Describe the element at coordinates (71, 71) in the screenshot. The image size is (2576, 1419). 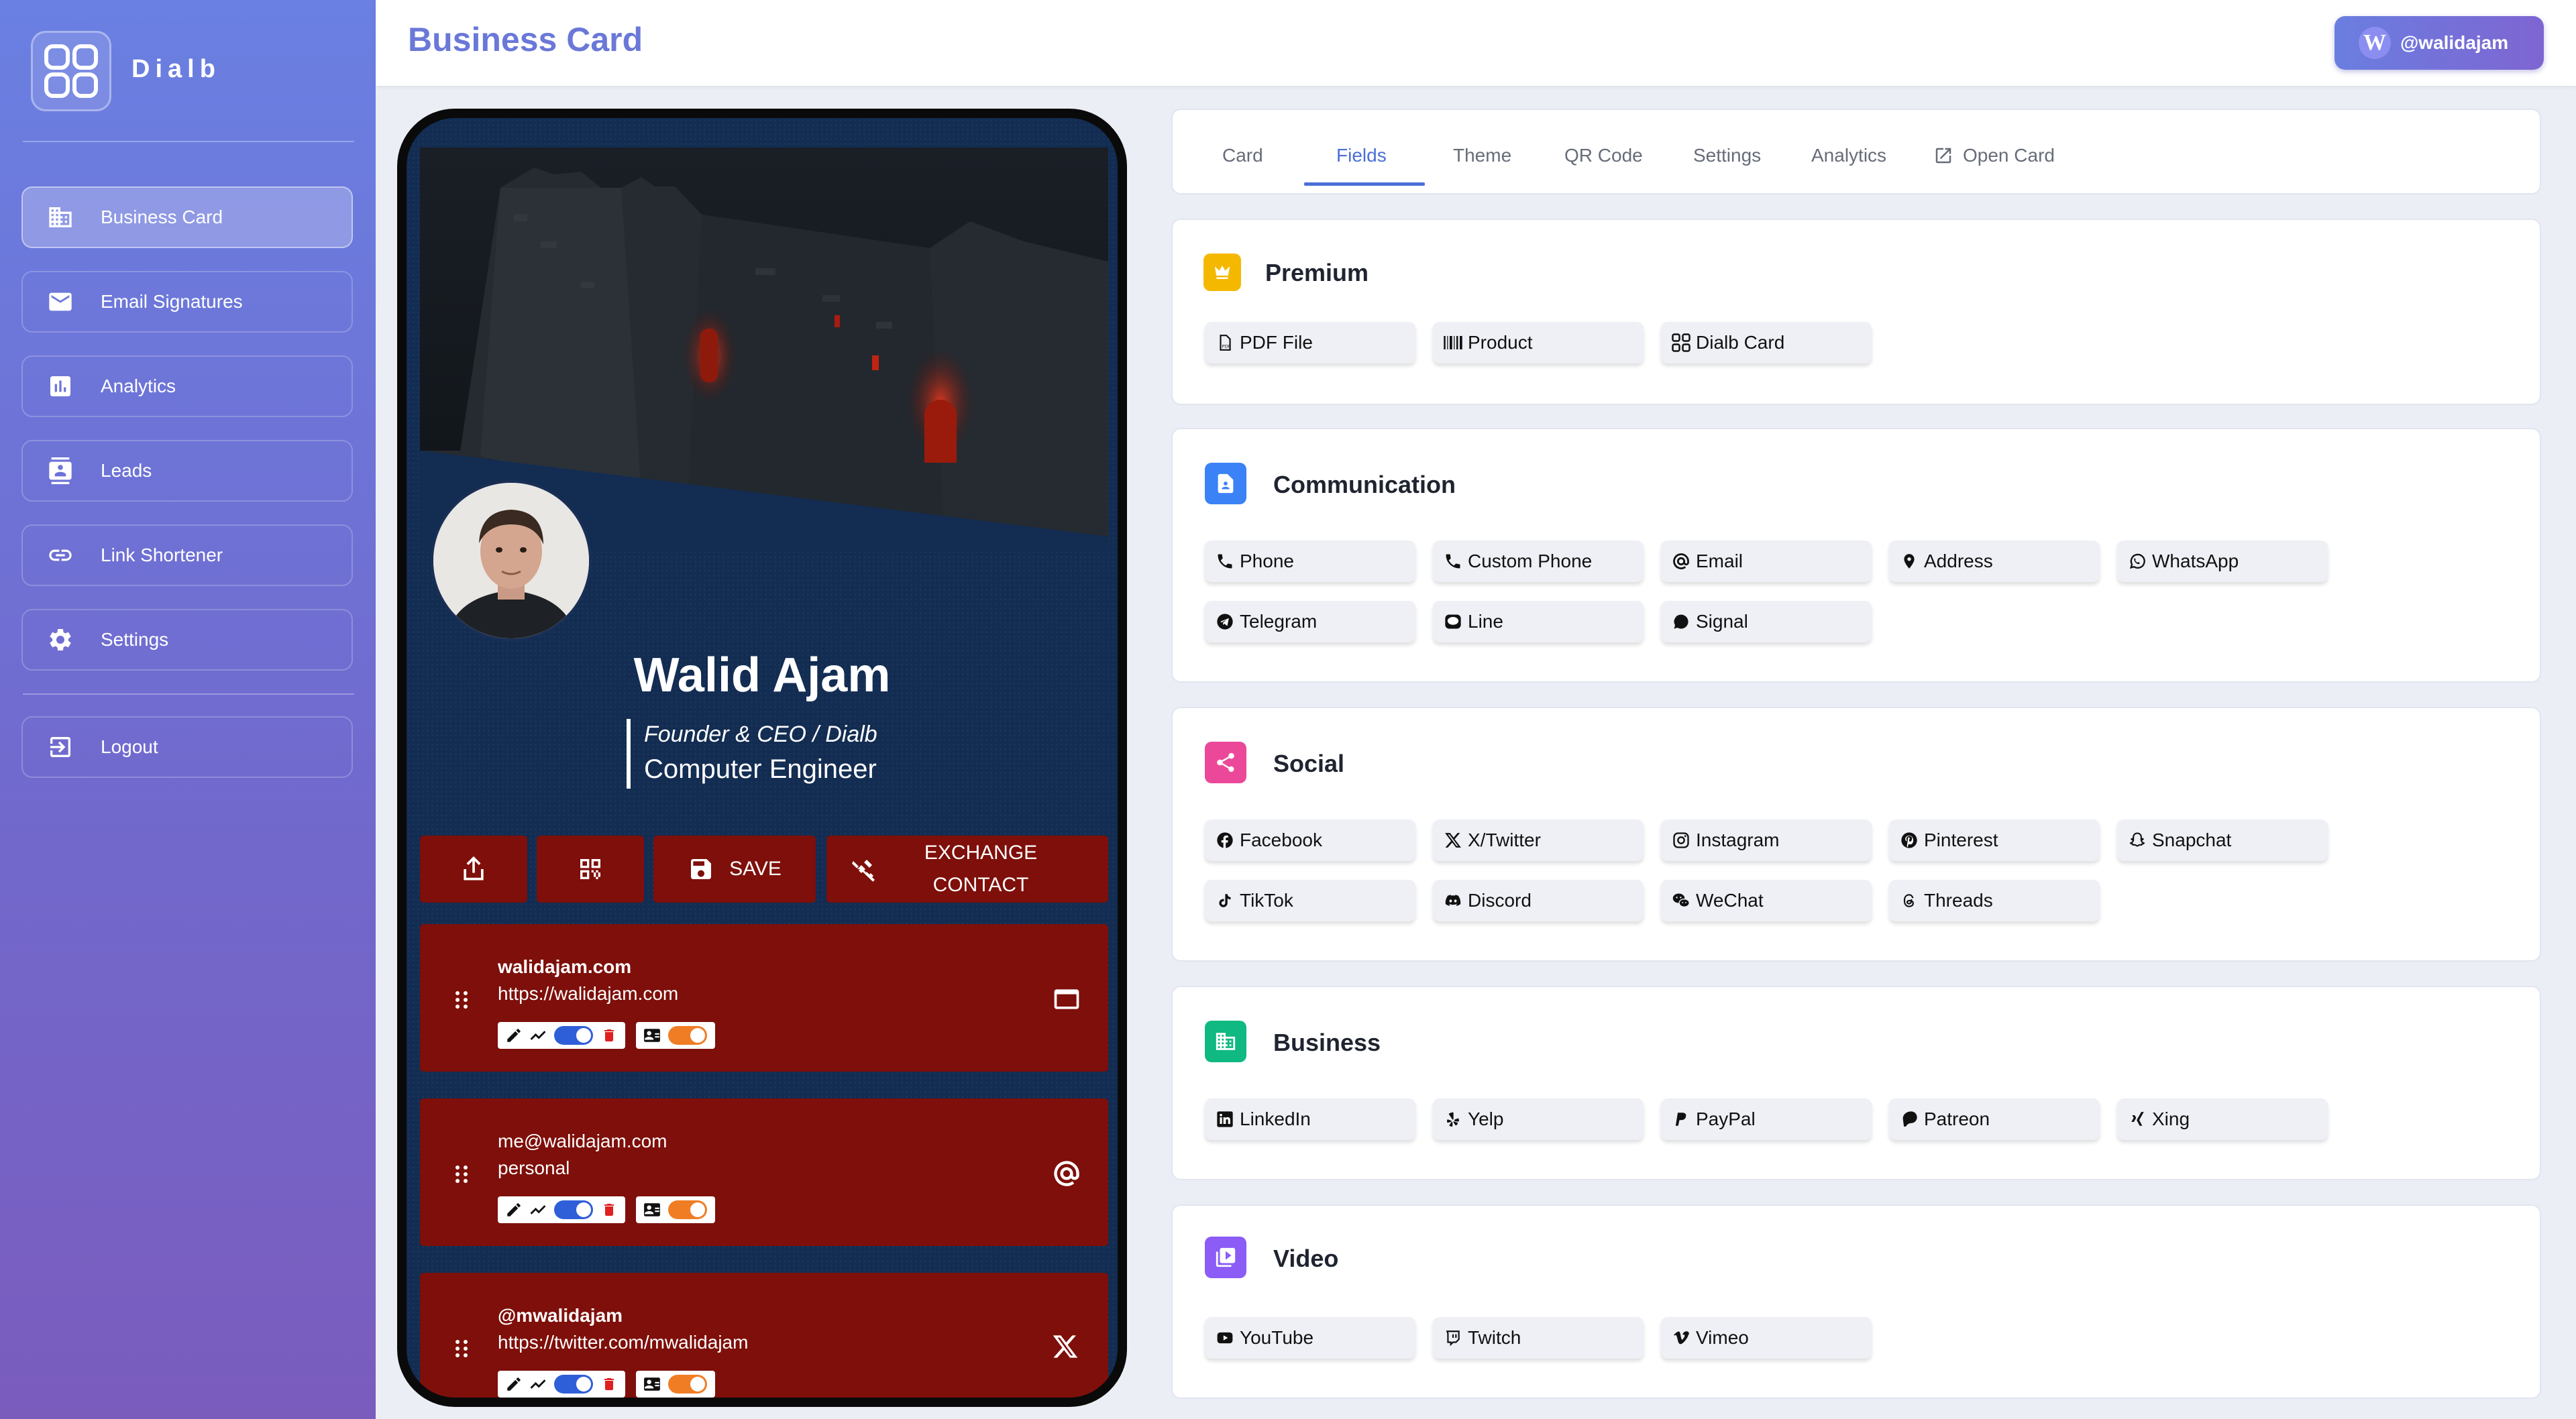
I see `app-logo` at that location.